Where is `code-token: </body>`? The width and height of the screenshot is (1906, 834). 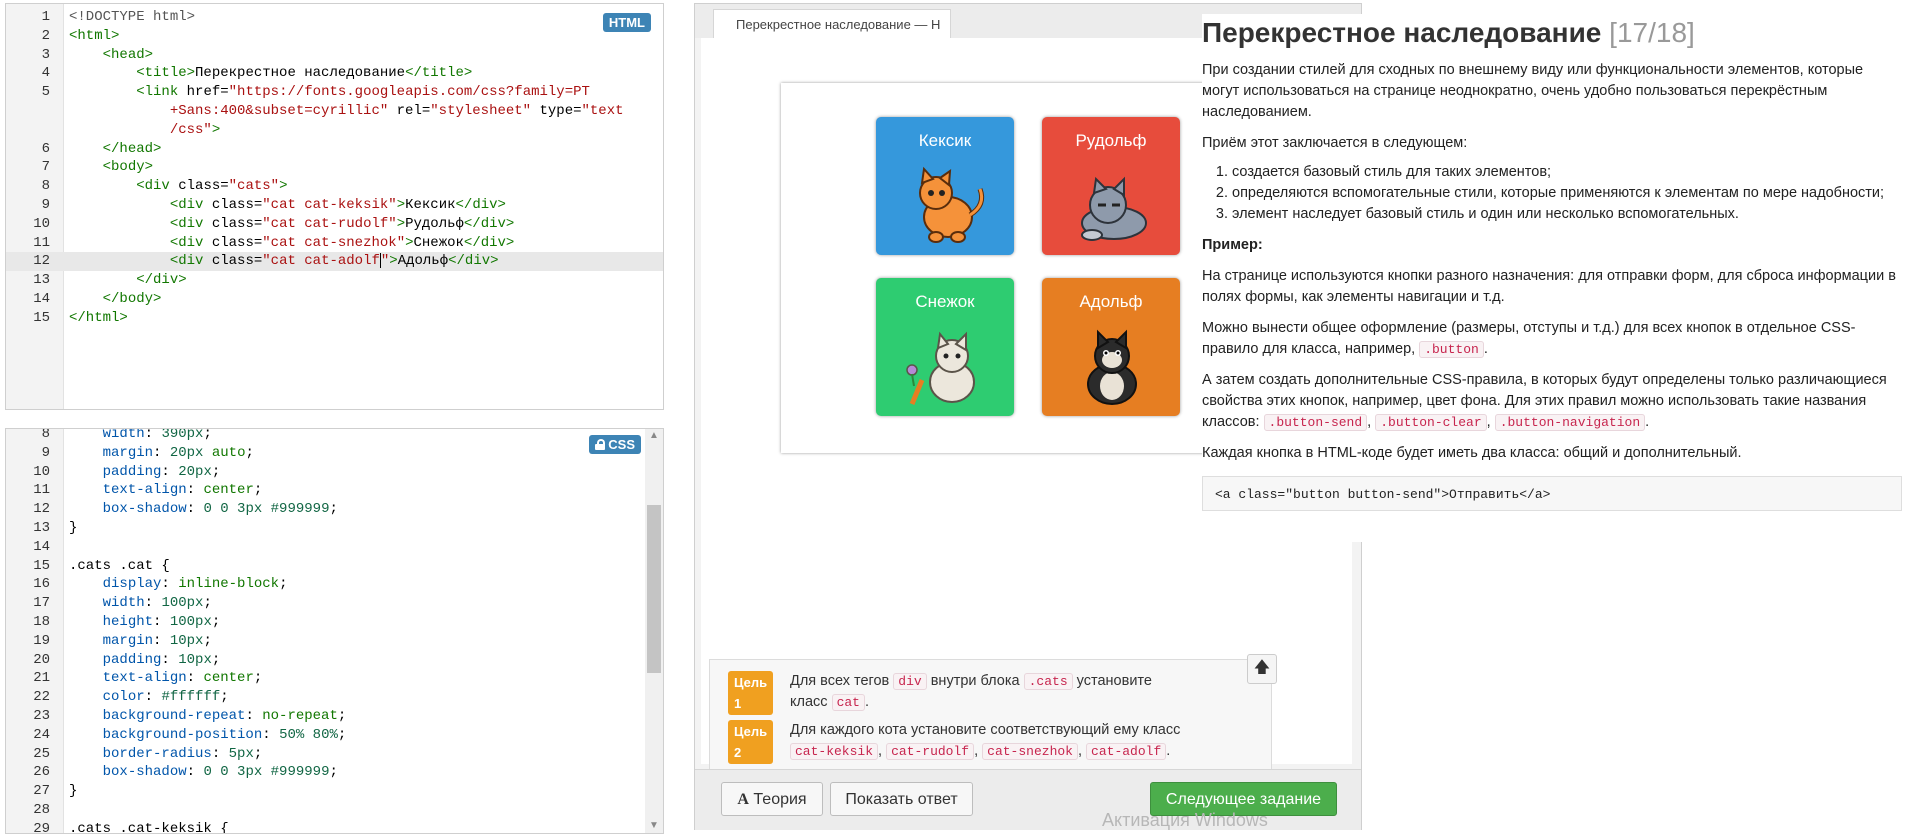
code-token: </body> is located at coordinates (132, 298).